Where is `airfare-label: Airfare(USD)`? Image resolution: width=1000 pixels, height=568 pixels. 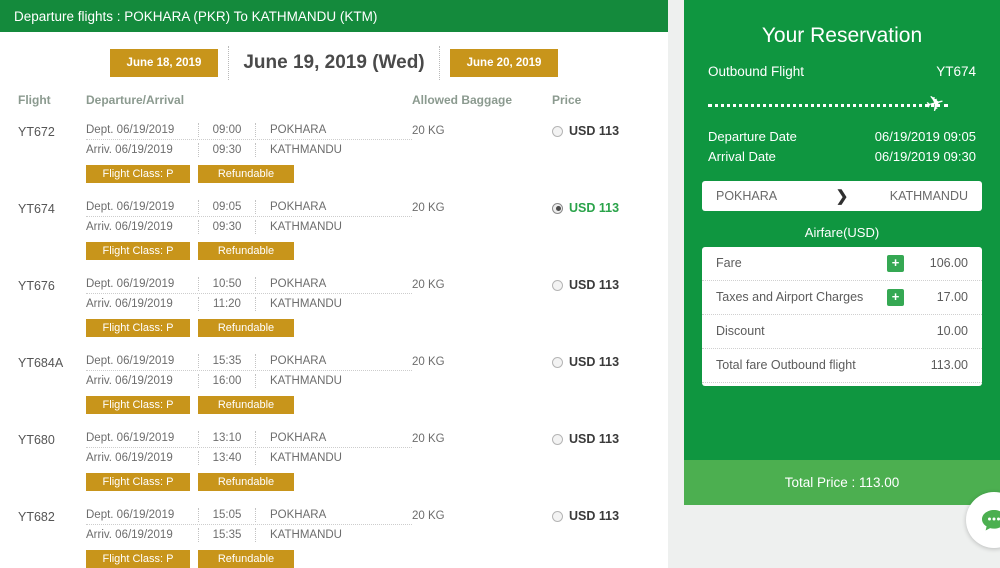
airfare-label: Airfare(USD) is located at coordinates (842, 232).